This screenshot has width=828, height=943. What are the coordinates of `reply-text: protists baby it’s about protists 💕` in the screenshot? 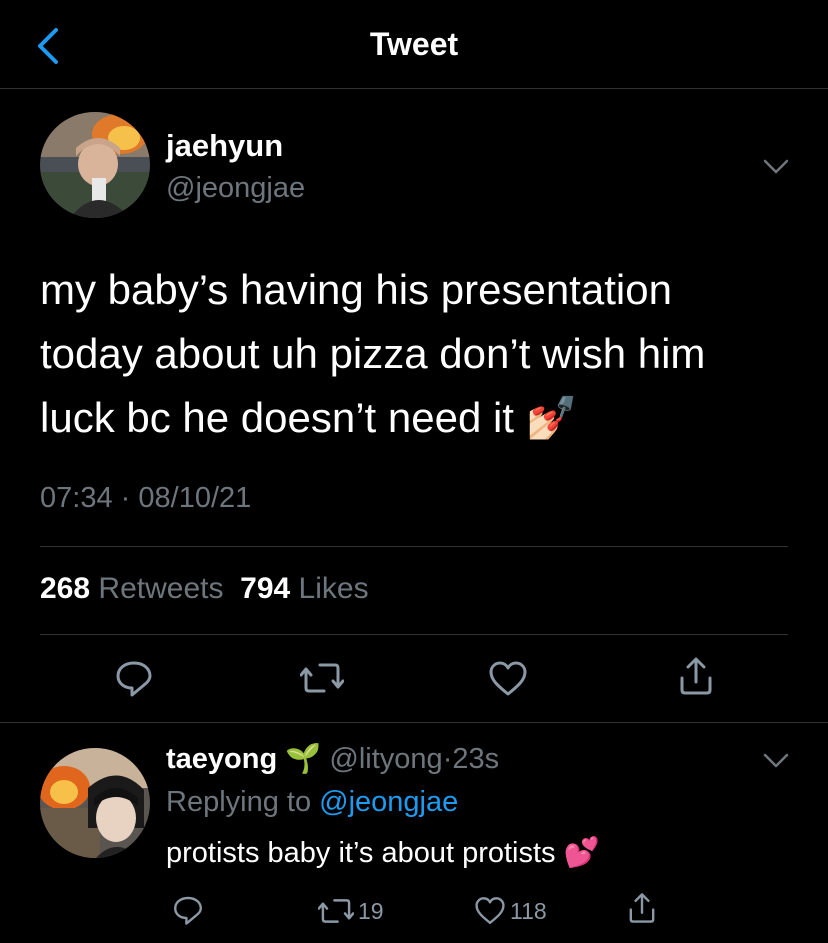 It's located at (383, 853).